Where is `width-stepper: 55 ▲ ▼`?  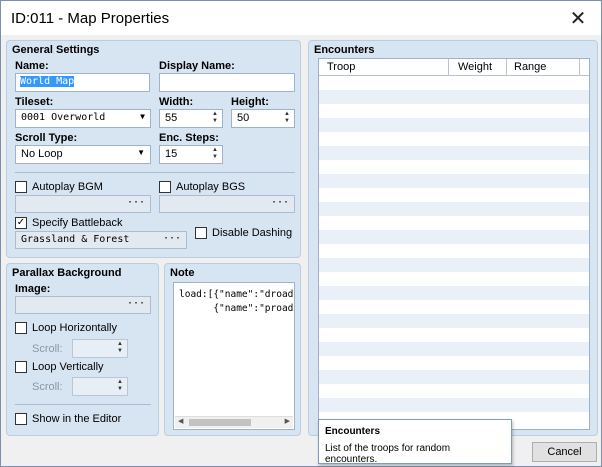
width-stepper: 55 ▲ ▼ is located at coordinates (191, 118).